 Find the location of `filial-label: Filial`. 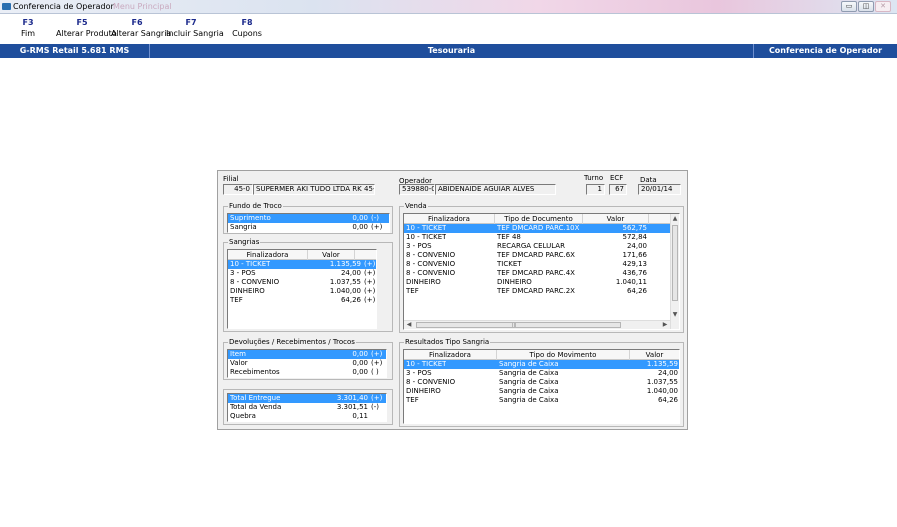

filial-label: Filial is located at coordinates (231, 179).